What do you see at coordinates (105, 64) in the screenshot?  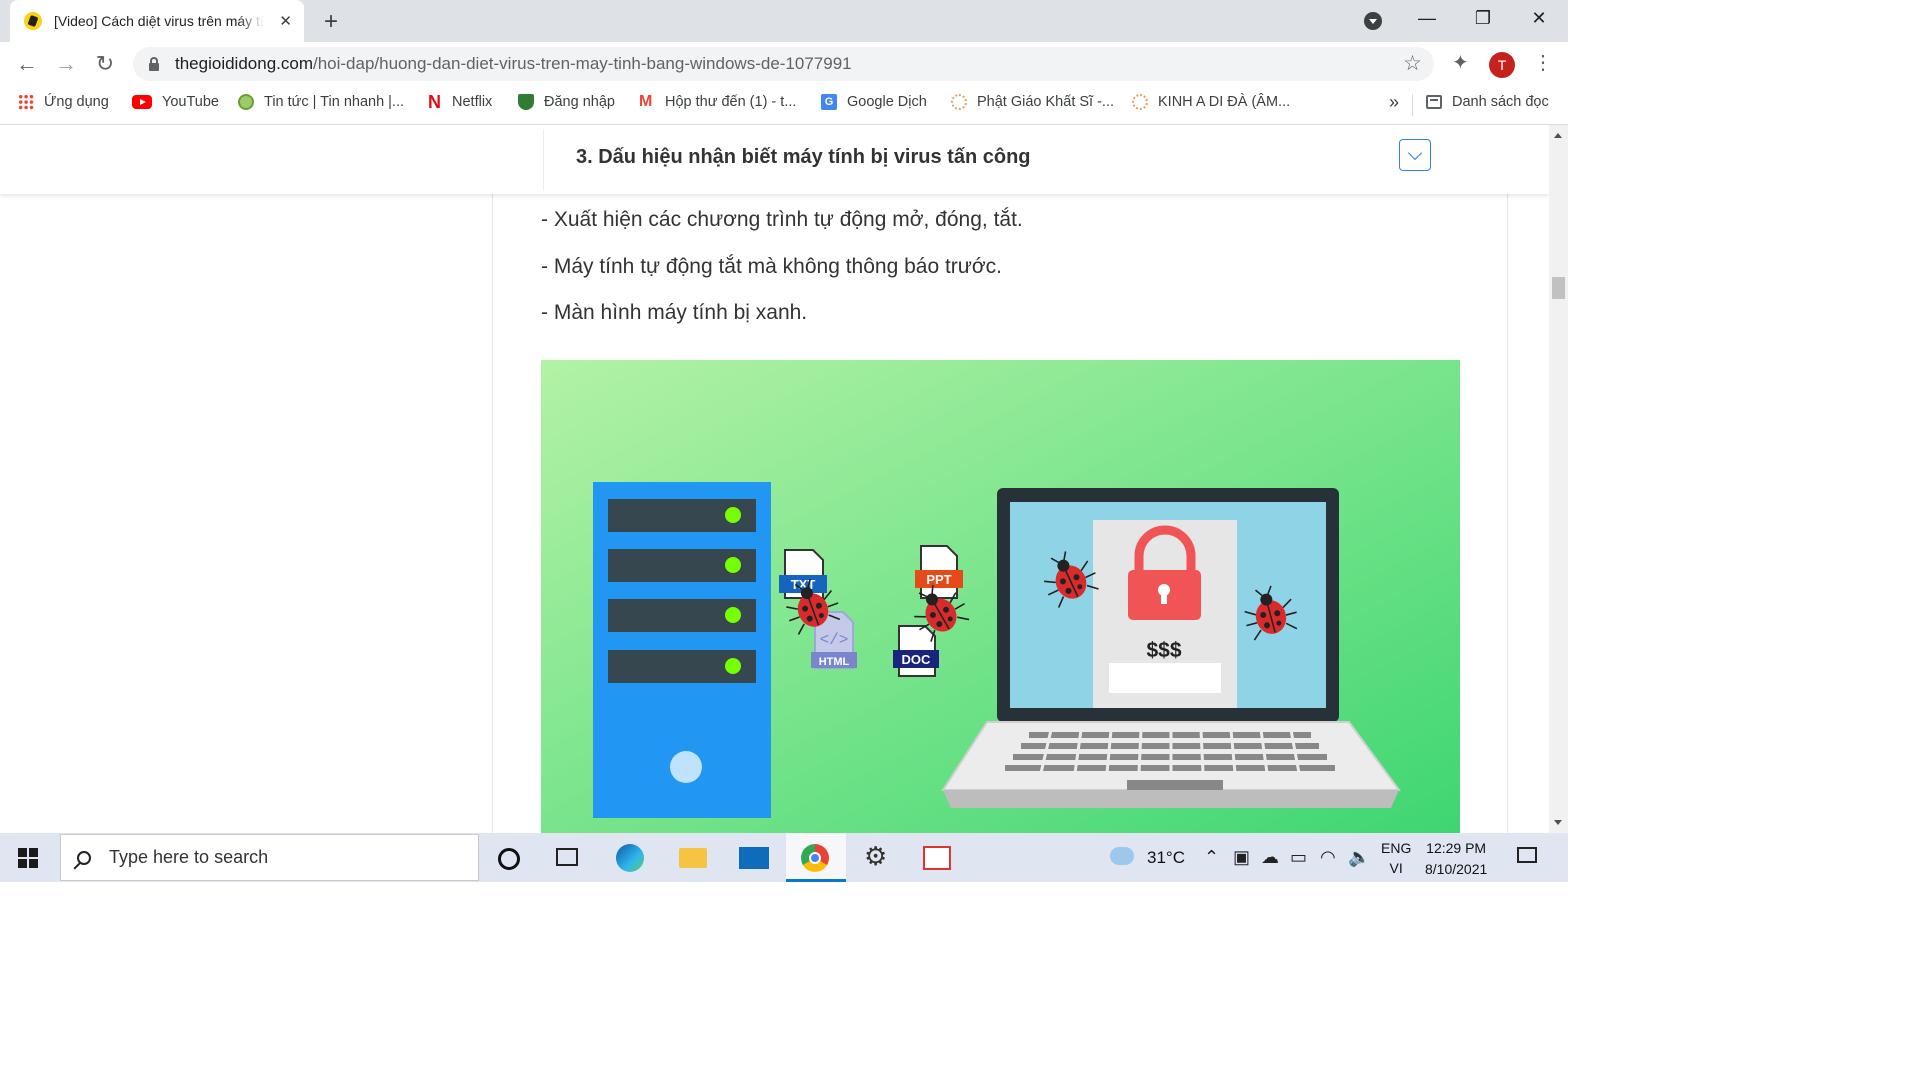 I see `reload-icon: ↻` at bounding box center [105, 64].